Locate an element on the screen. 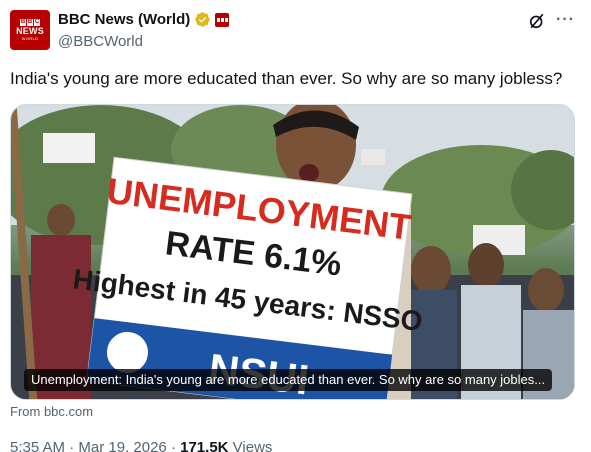  grok-icon is located at coordinates (537, 21).